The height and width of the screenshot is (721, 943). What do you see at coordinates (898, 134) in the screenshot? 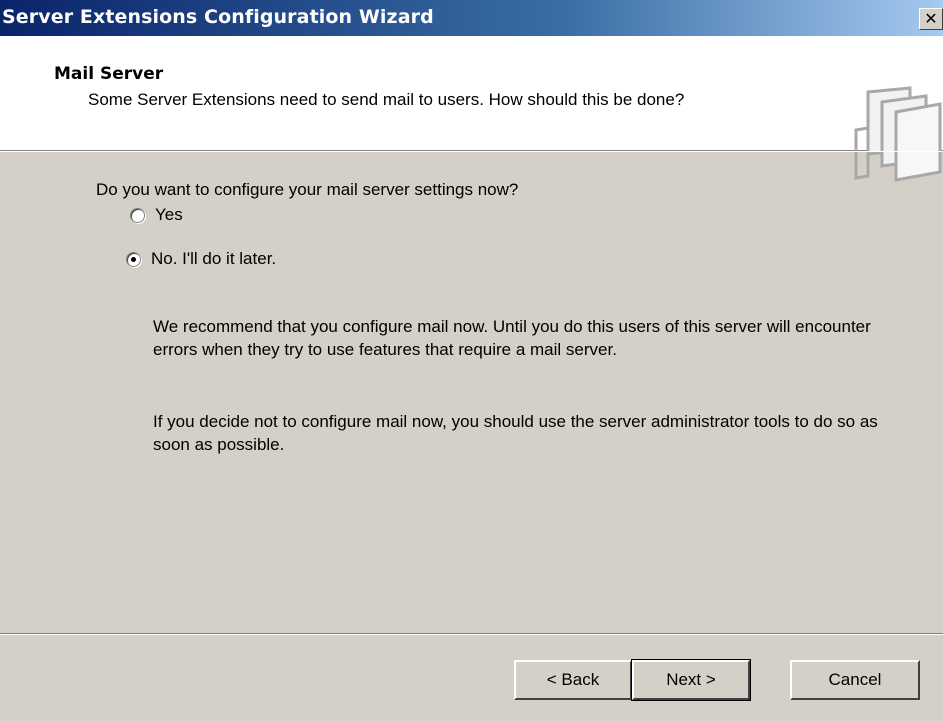
I see `wizard-pages-icon` at bounding box center [898, 134].